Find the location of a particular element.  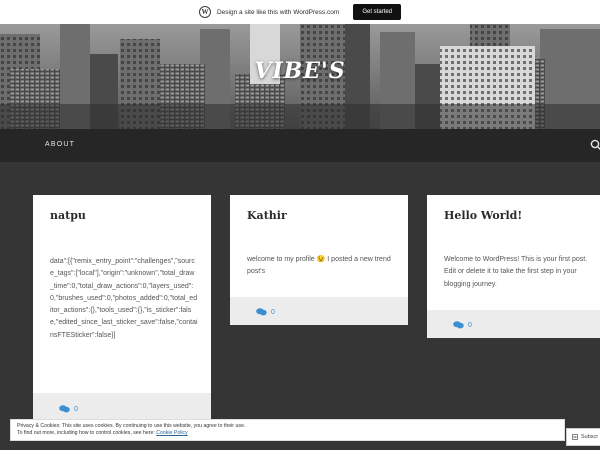

reader-icon is located at coordinates (575, 437).